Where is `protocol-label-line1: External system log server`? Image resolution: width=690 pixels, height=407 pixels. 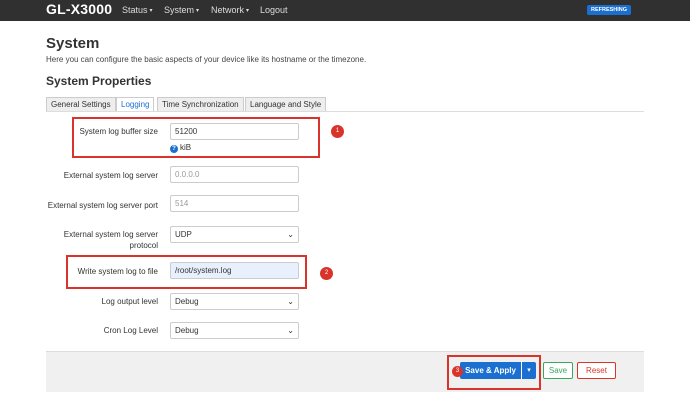 protocol-label-line1: External system log server is located at coordinates (110, 234).